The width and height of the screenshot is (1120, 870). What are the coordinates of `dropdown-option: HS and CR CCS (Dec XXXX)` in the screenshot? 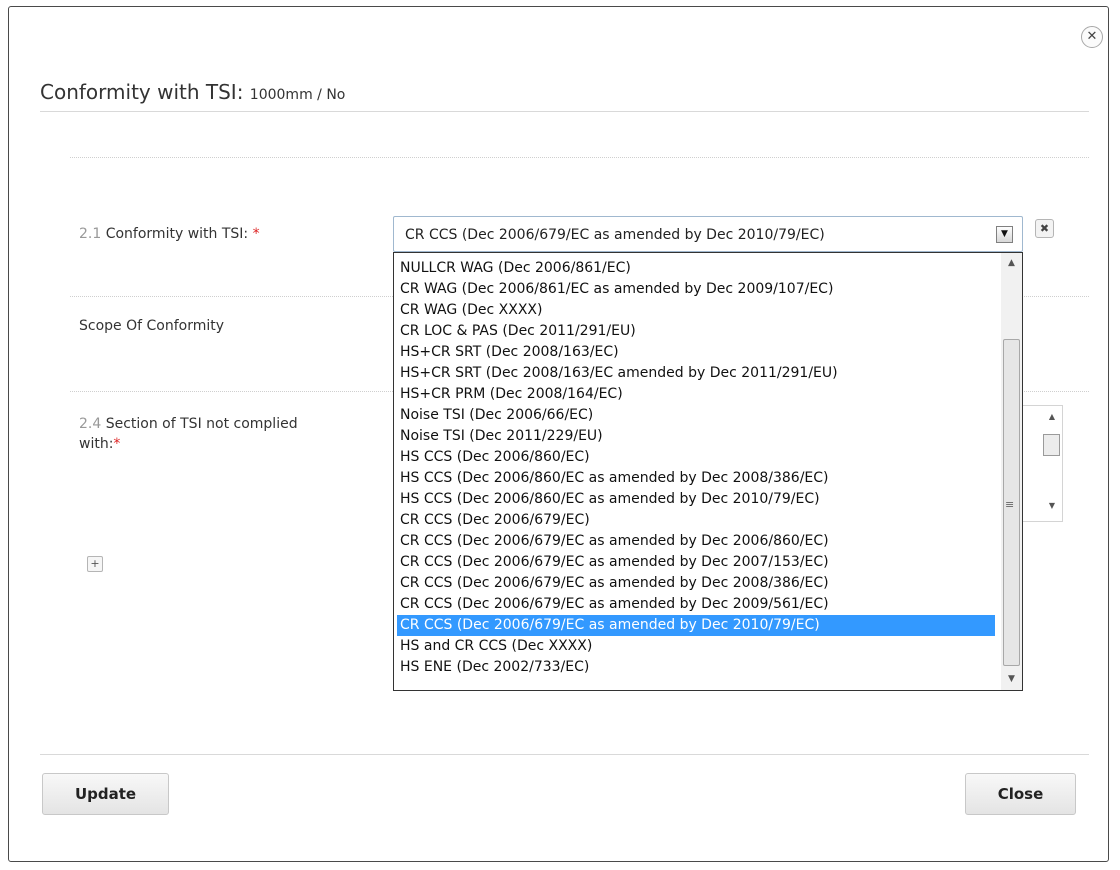 It's located at (696, 646).